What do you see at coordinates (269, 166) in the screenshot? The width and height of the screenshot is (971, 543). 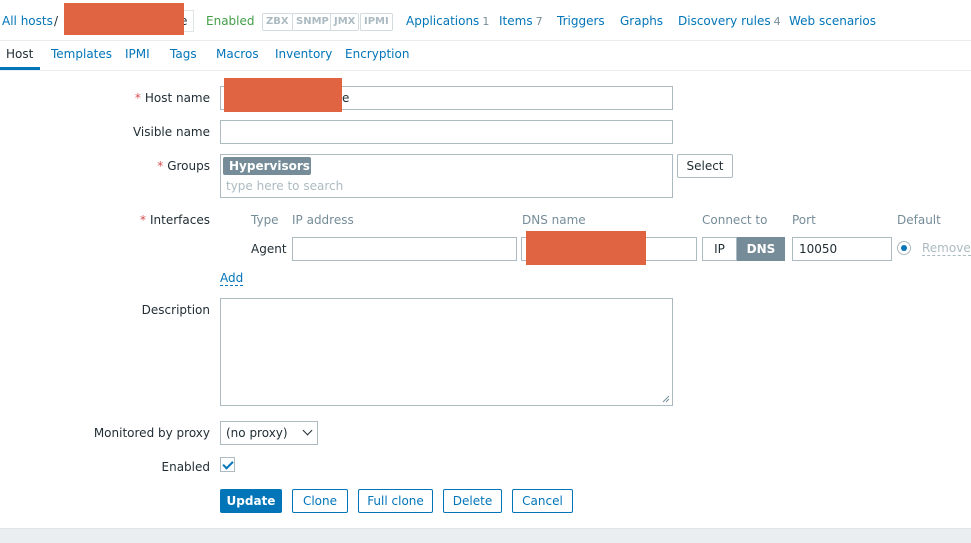 I see `group-chip-label: Hypervisors` at bounding box center [269, 166].